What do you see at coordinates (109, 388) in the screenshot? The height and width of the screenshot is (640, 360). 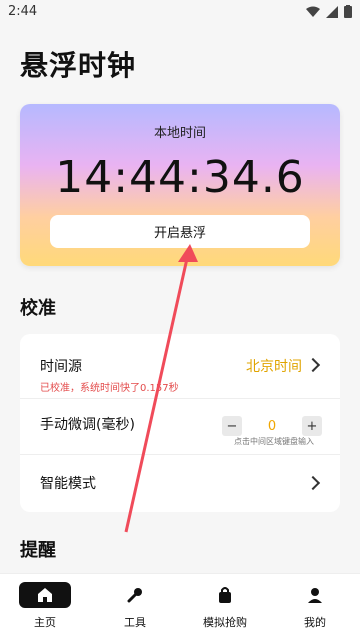 I see `time-source-note: 已校准，系统时间快了0.157秒` at bounding box center [109, 388].